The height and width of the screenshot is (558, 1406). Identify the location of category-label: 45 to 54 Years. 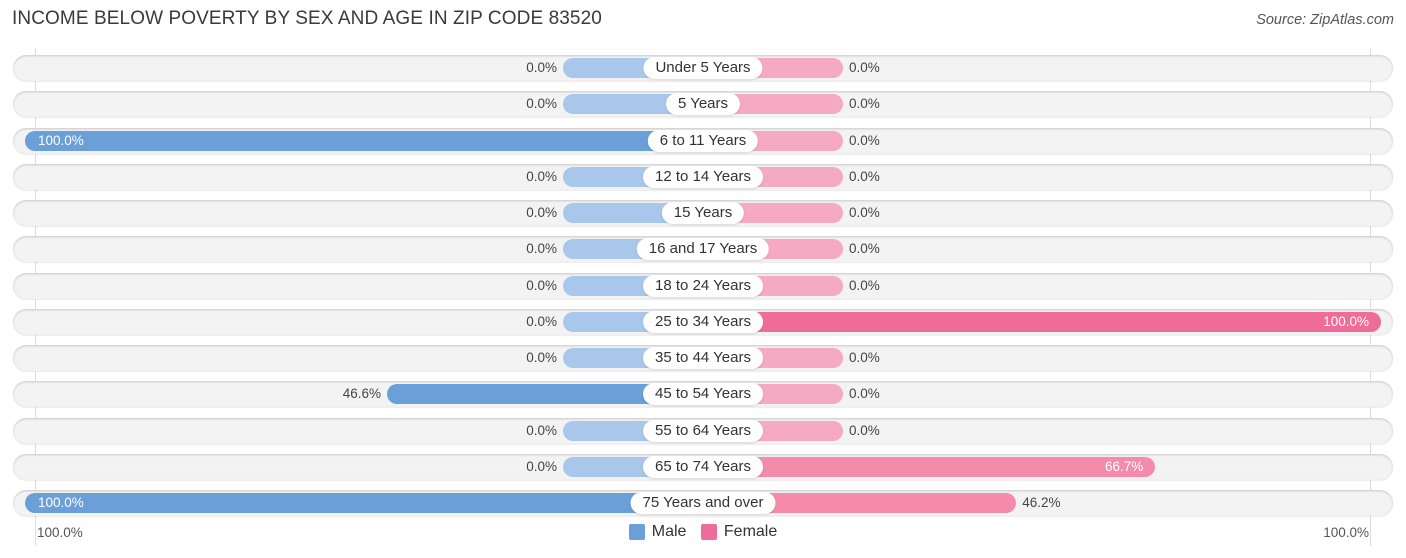
(703, 394).